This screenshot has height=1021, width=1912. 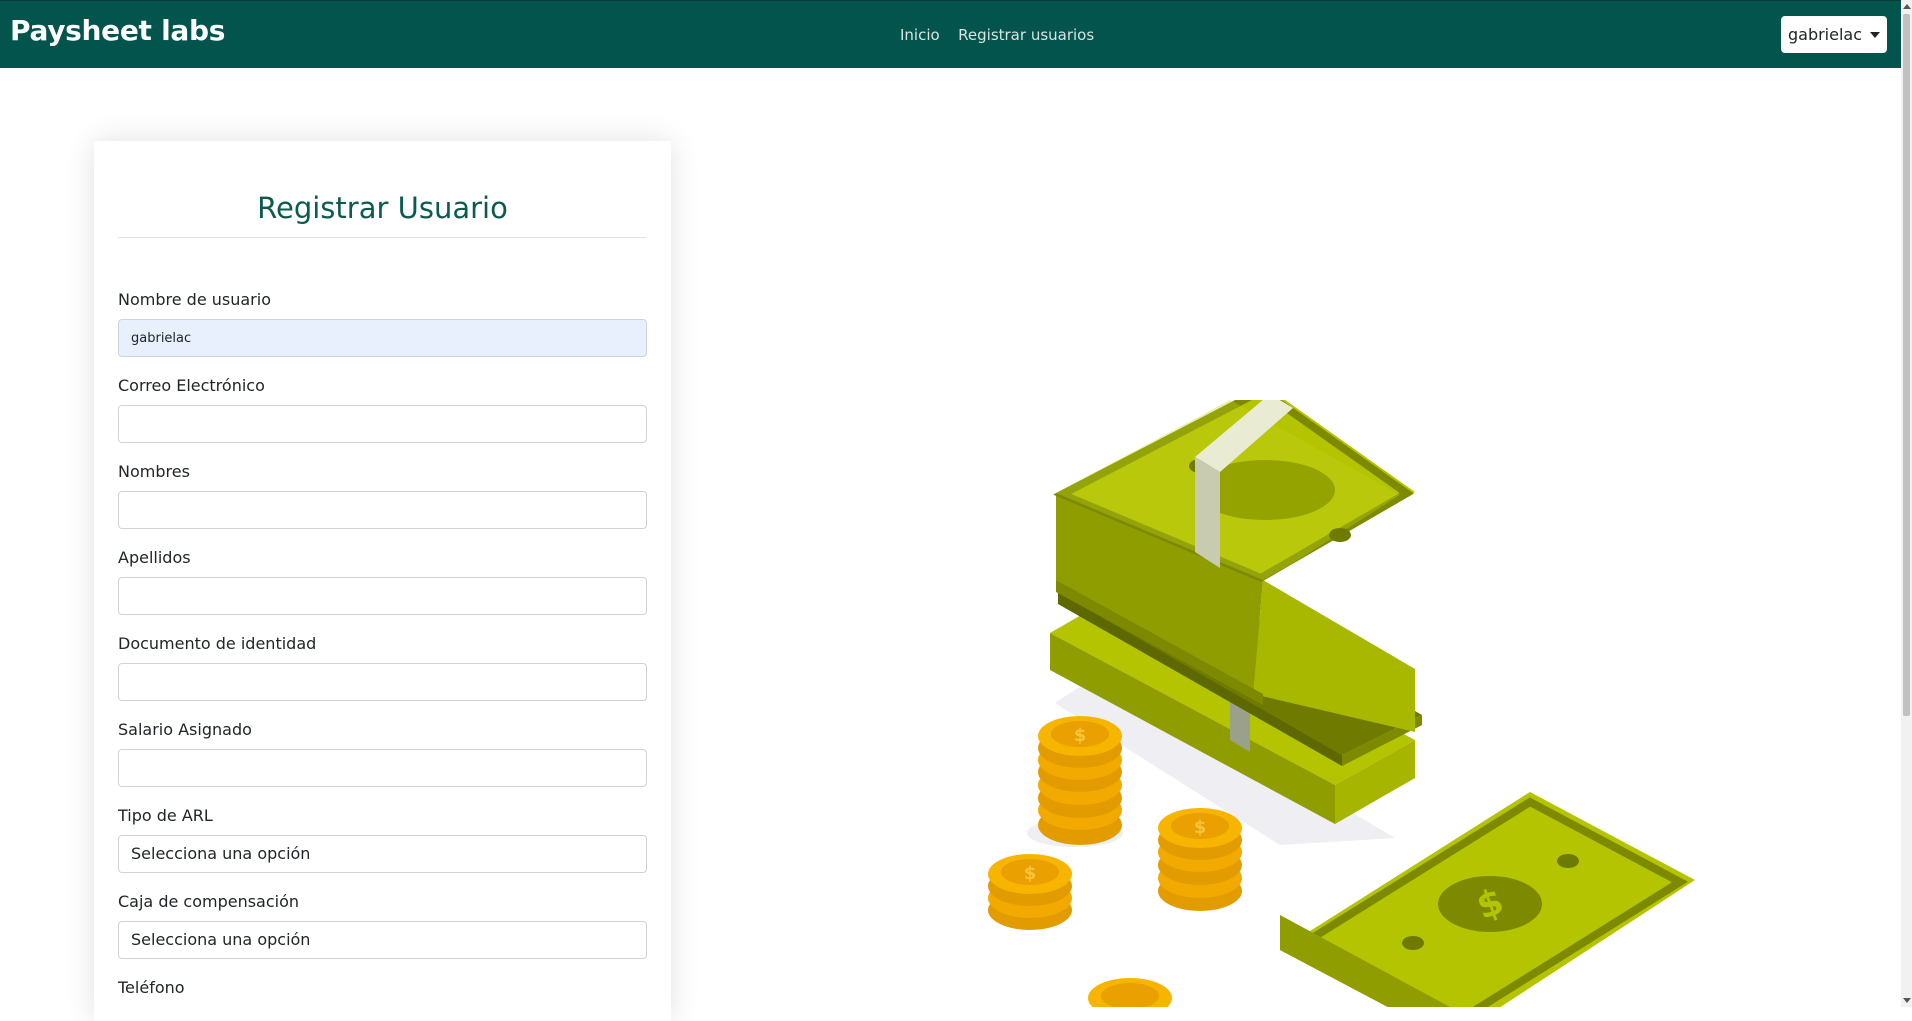 What do you see at coordinates (1130, 992) in the screenshot?
I see `coin-stack-partial` at bounding box center [1130, 992].